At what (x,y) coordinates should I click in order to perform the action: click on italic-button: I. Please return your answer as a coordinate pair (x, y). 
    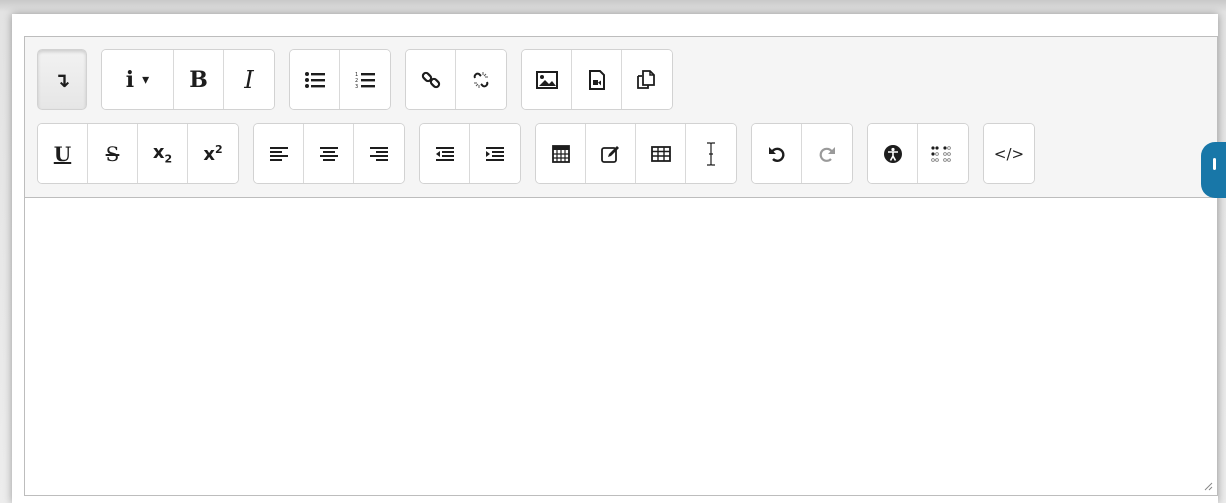
    Looking at the image, I should click on (249, 79).